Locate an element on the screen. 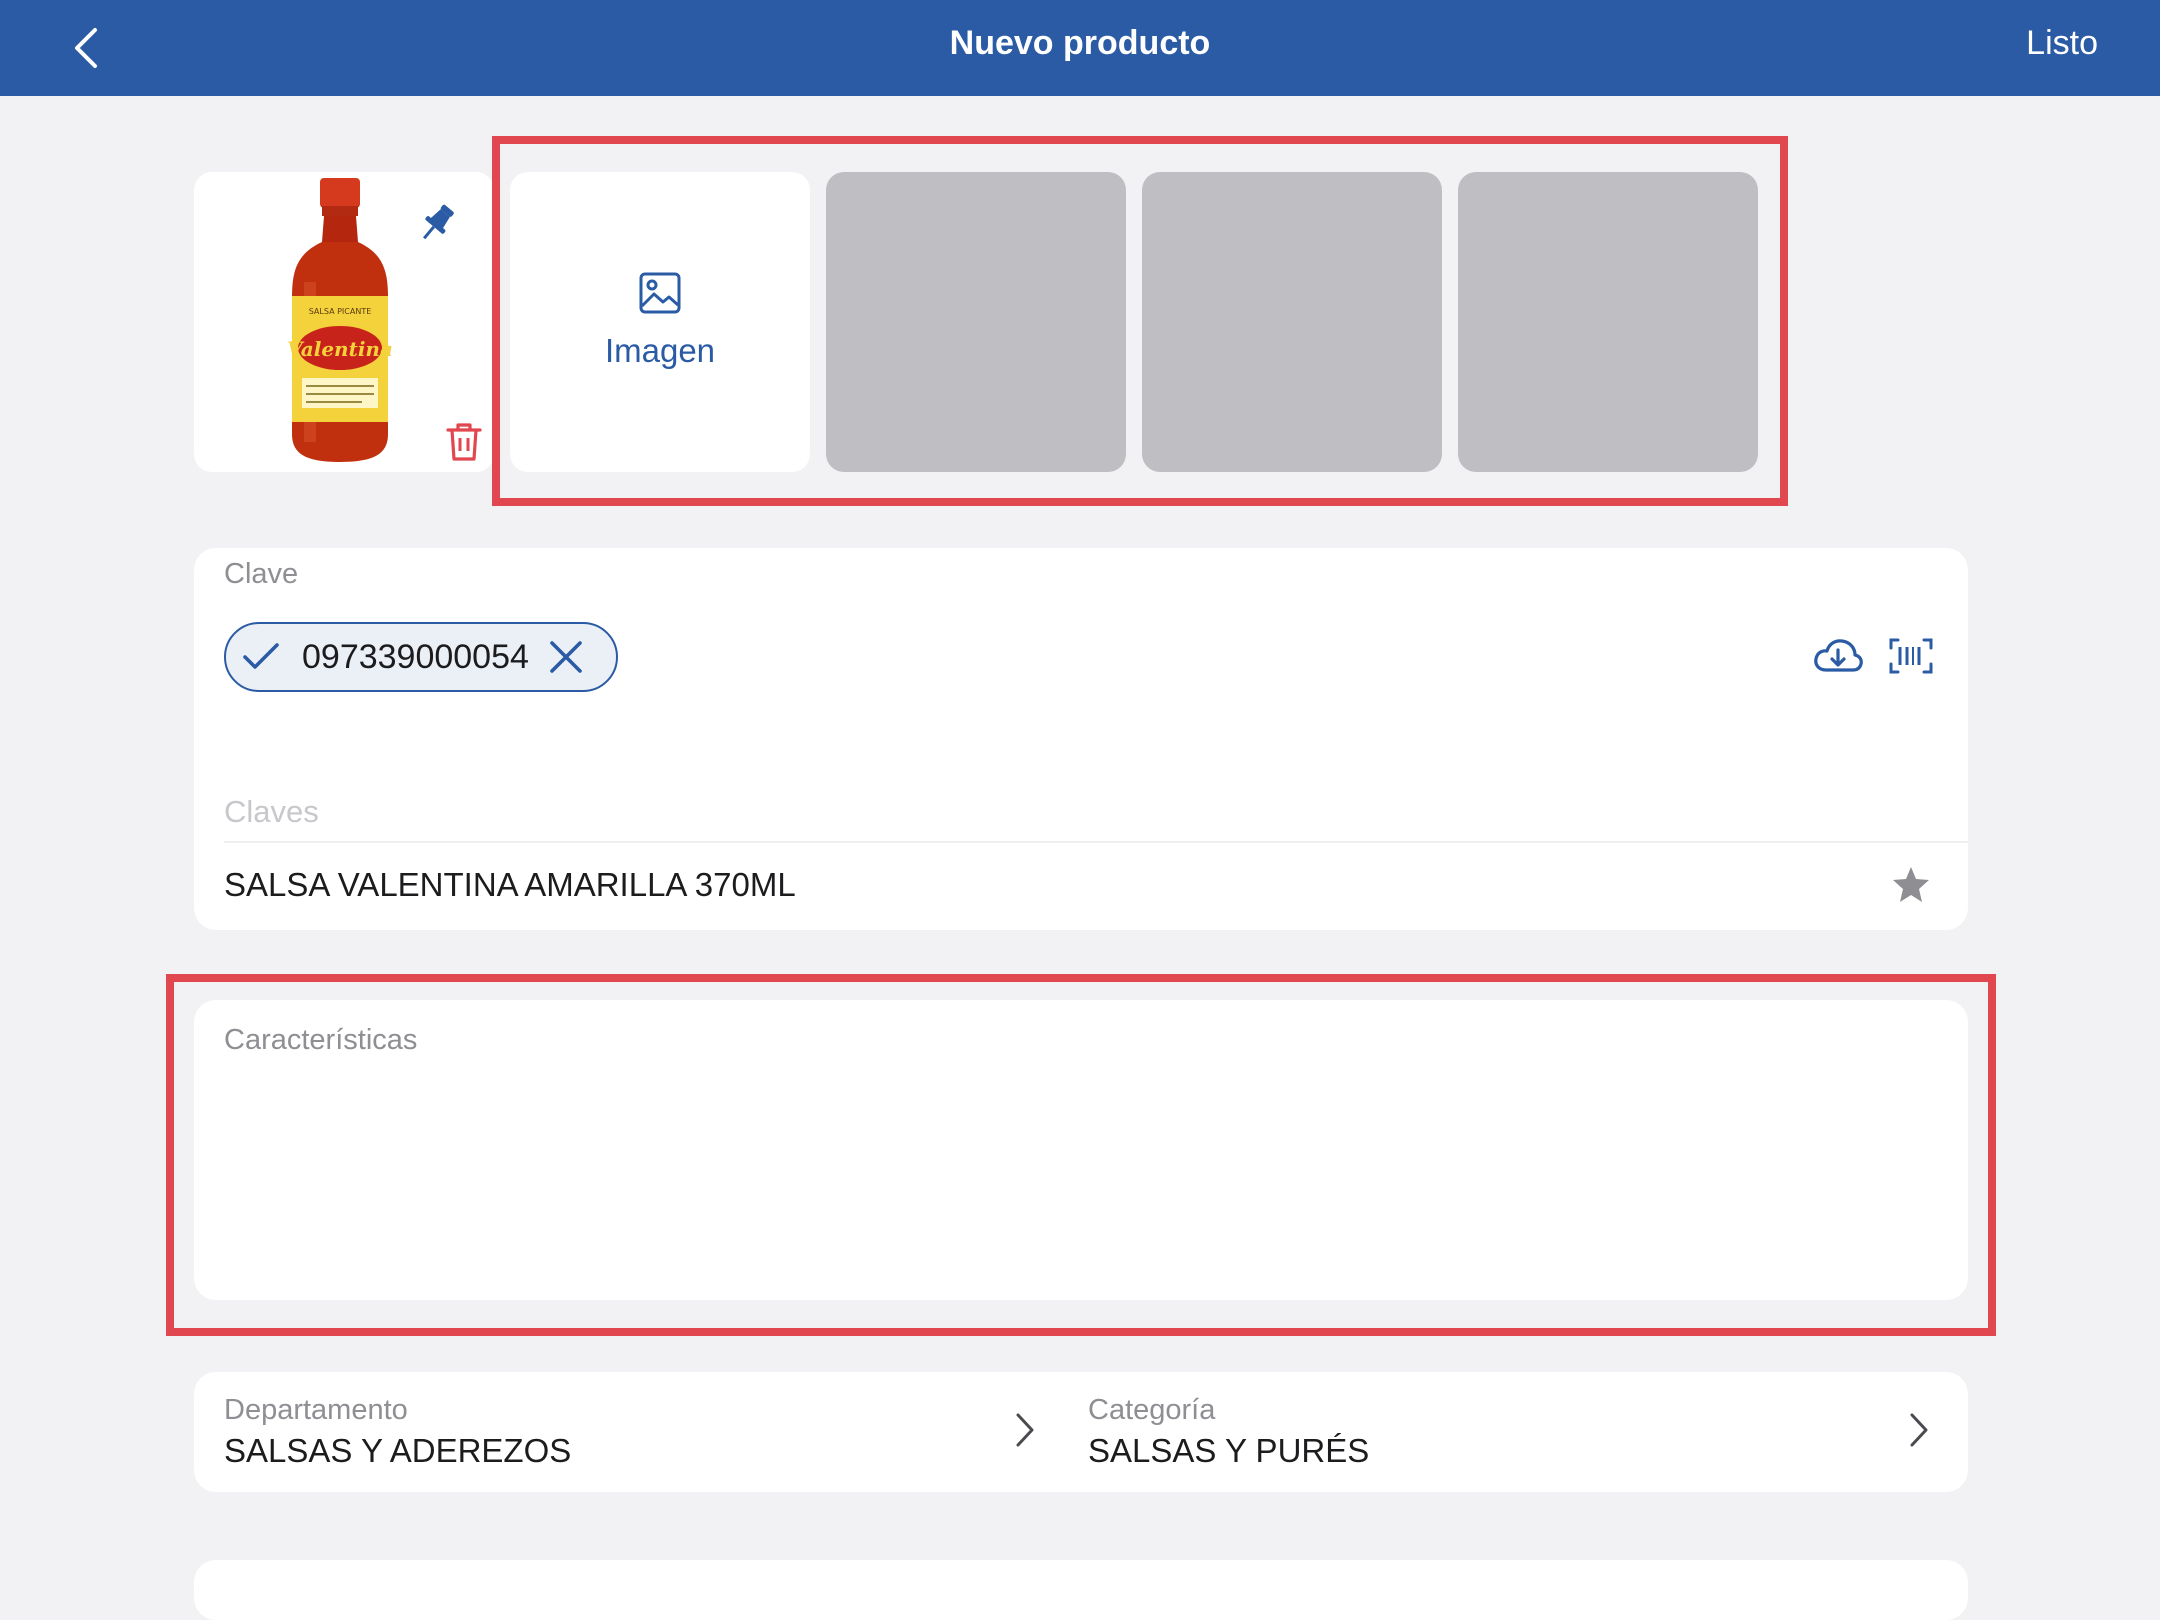  category-picker: Categoría SALSAS Y PURÉS is located at coordinates (1508, 1432).